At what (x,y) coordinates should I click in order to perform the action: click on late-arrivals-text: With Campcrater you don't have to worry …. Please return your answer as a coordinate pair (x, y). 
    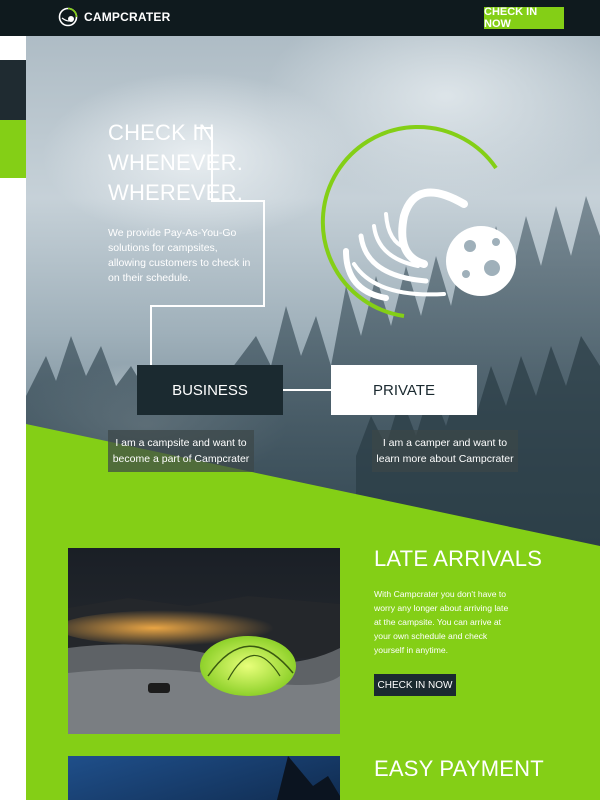
    Looking at the image, I should click on (441, 622).